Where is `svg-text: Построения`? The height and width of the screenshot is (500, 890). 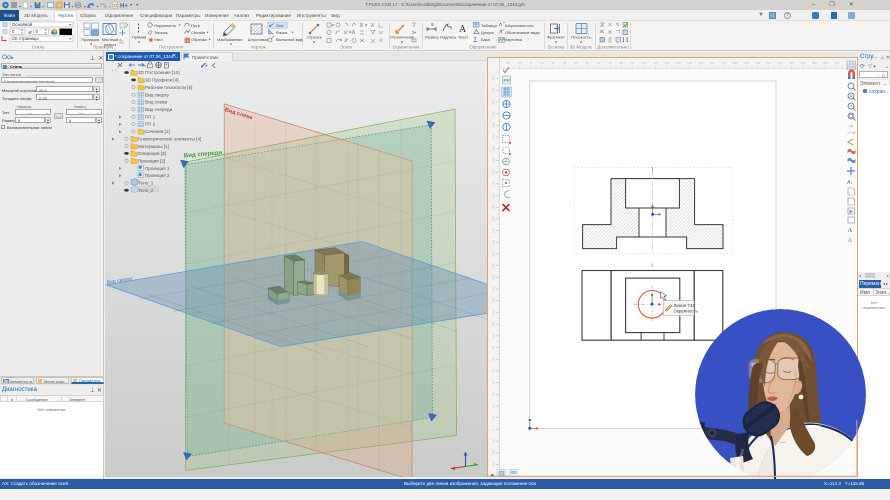
svg-text: Построения is located at coordinates (171, 47).